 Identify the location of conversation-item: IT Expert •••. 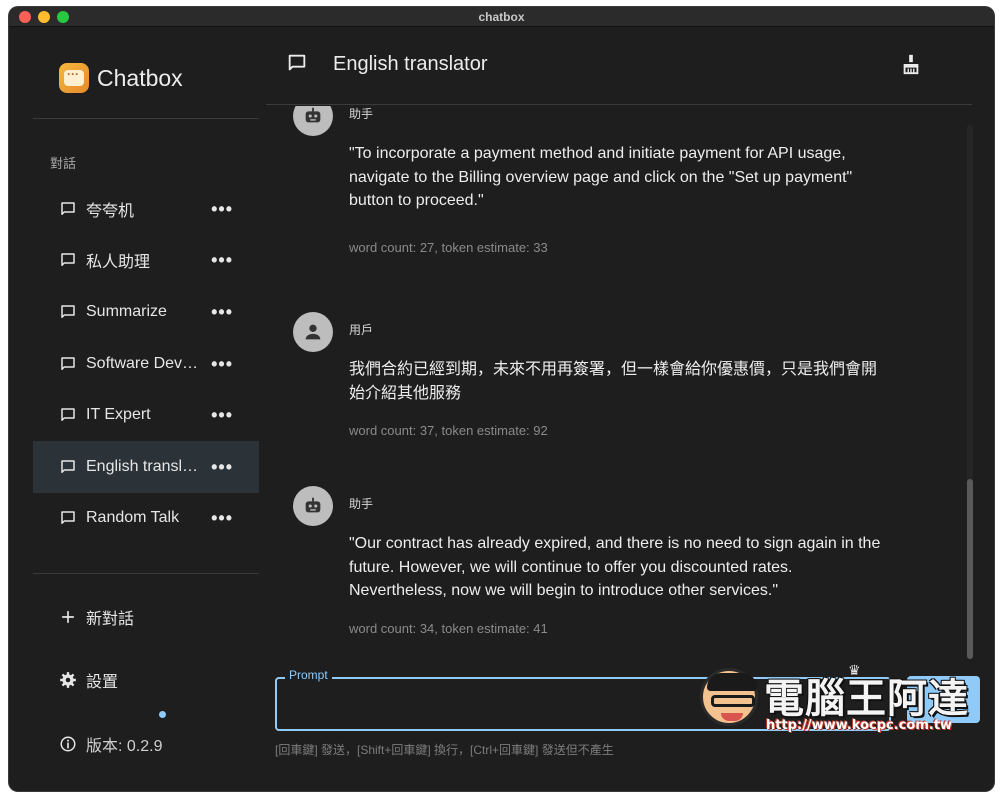
(146, 415).